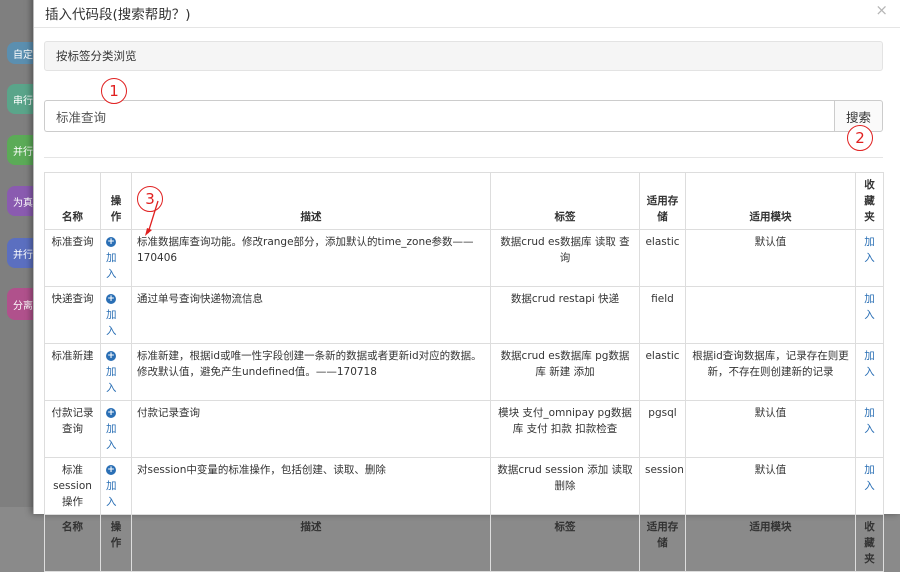  I want to click on cell-description: 通过单号查询快递物流信息, so click(311, 315).